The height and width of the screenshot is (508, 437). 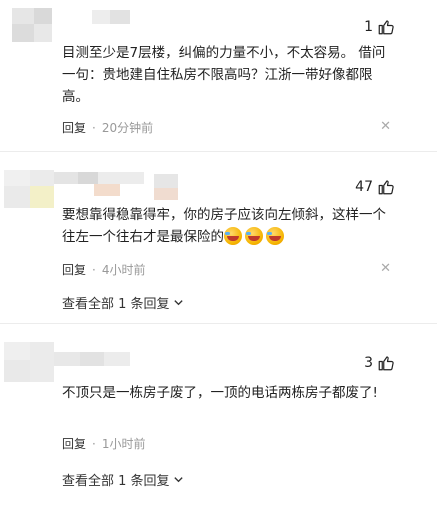 I want to click on comment-meta: 回复 · 4小时前, so click(x=103, y=269).